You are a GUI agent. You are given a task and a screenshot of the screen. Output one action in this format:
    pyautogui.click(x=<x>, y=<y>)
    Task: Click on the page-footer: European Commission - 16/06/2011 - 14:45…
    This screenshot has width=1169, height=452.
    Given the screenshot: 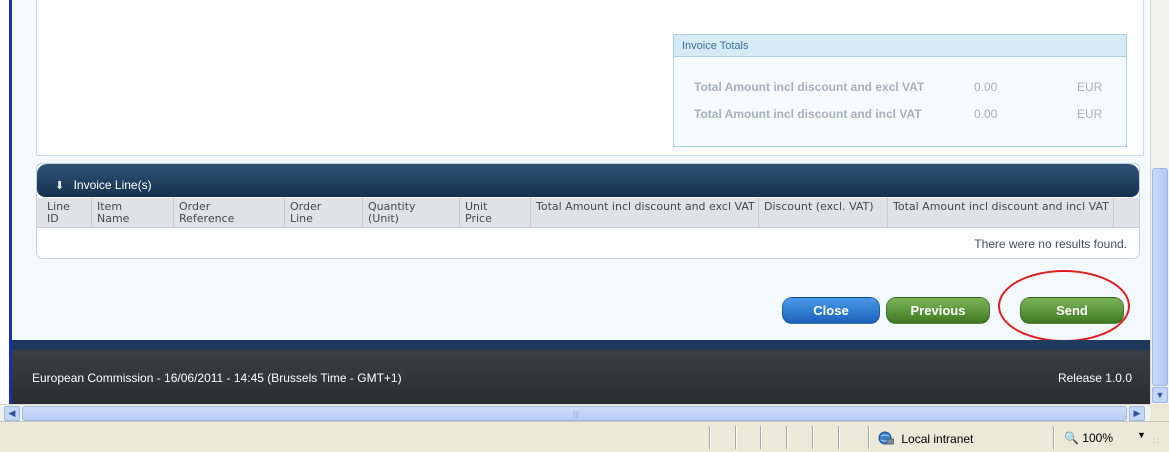 What is the action you would take?
    pyautogui.click(x=581, y=377)
    